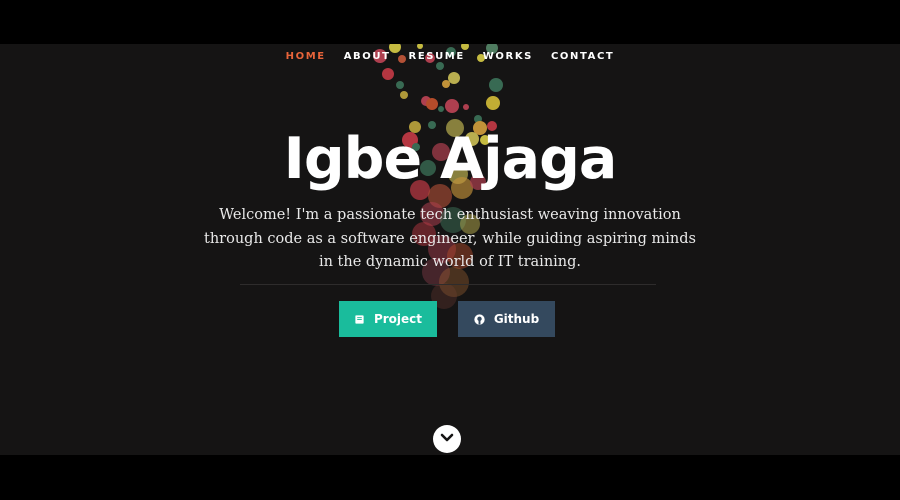 The width and height of the screenshot is (900, 500). I want to click on main-nav: HOME ABOUT RESUME WORKS CONTACT, so click(450, 56).